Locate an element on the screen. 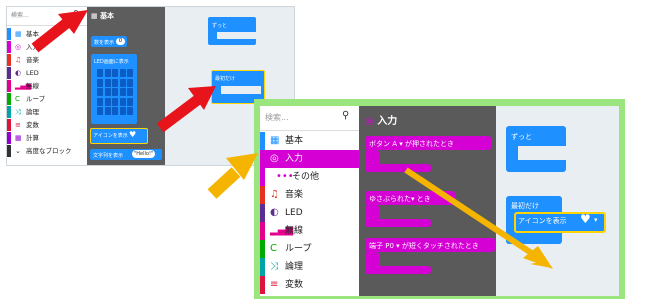  category-icon: ♫ is located at coordinates (274, 194).